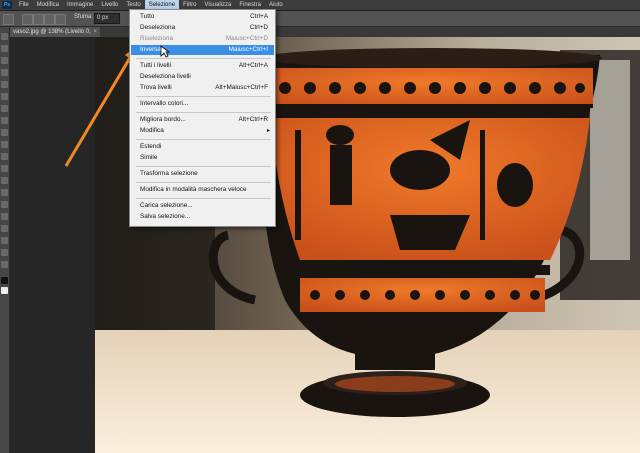 This screenshot has height=453, width=640. What do you see at coordinates (202, 77) in the screenshot?
I see `menu-item-deseleziona-livelli: Deseleziona livelli` at bounding box center [202, 77].